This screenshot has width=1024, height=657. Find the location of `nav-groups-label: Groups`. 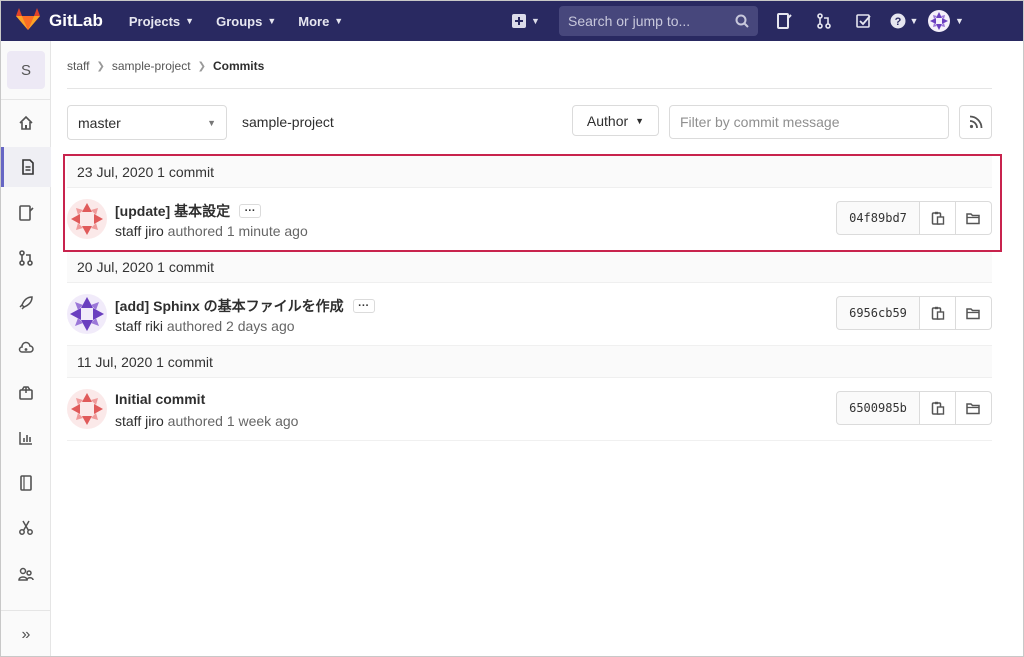

nav-groups-label: Groups is located at coordinates (239, 21).